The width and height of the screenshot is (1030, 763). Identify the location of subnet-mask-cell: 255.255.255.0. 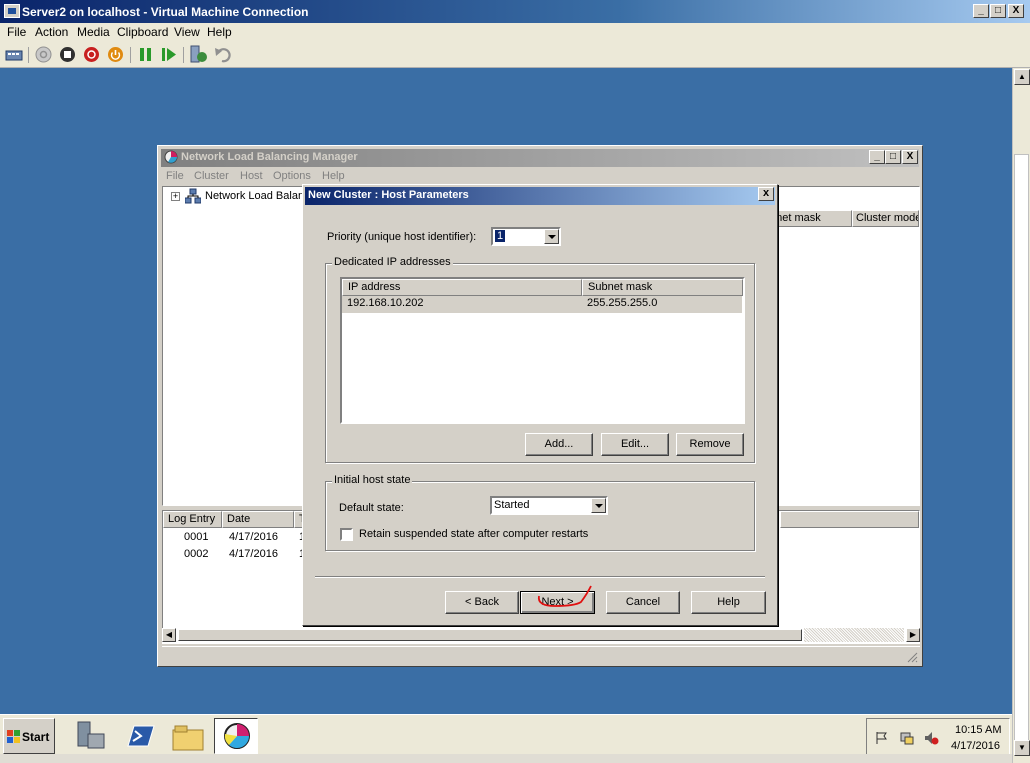
(622, 303).